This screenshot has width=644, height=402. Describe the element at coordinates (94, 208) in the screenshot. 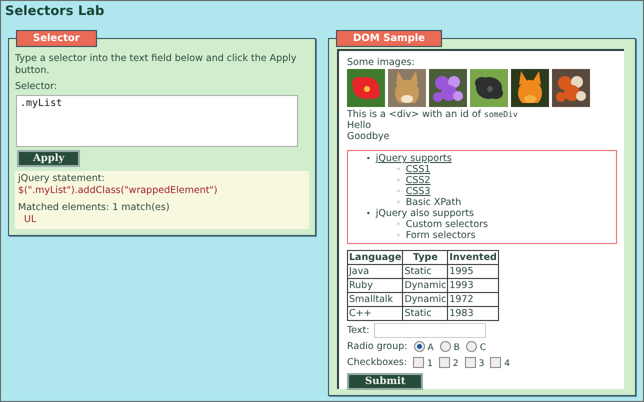

I see `matched-count: Matched elements: 1 match(es)` at that location.